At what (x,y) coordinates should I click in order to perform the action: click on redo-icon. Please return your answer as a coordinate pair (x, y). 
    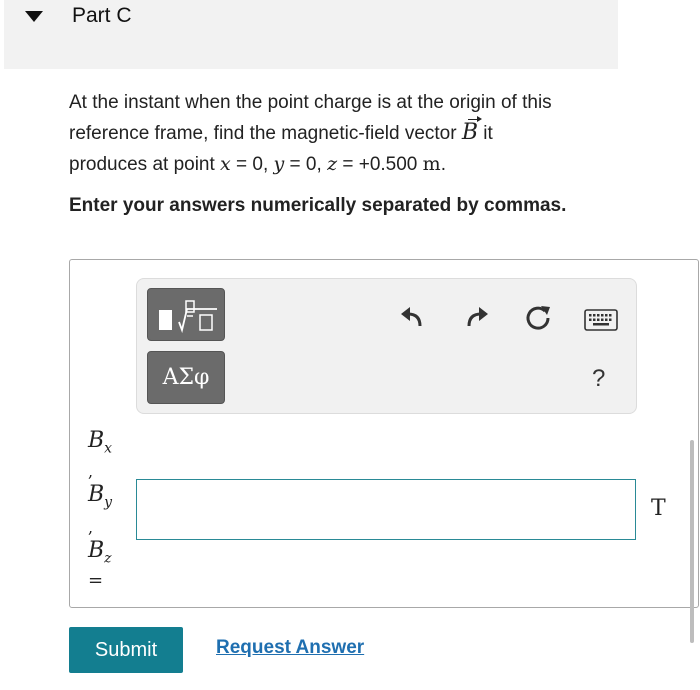
    Looking at the image, I should click on (476, 317).